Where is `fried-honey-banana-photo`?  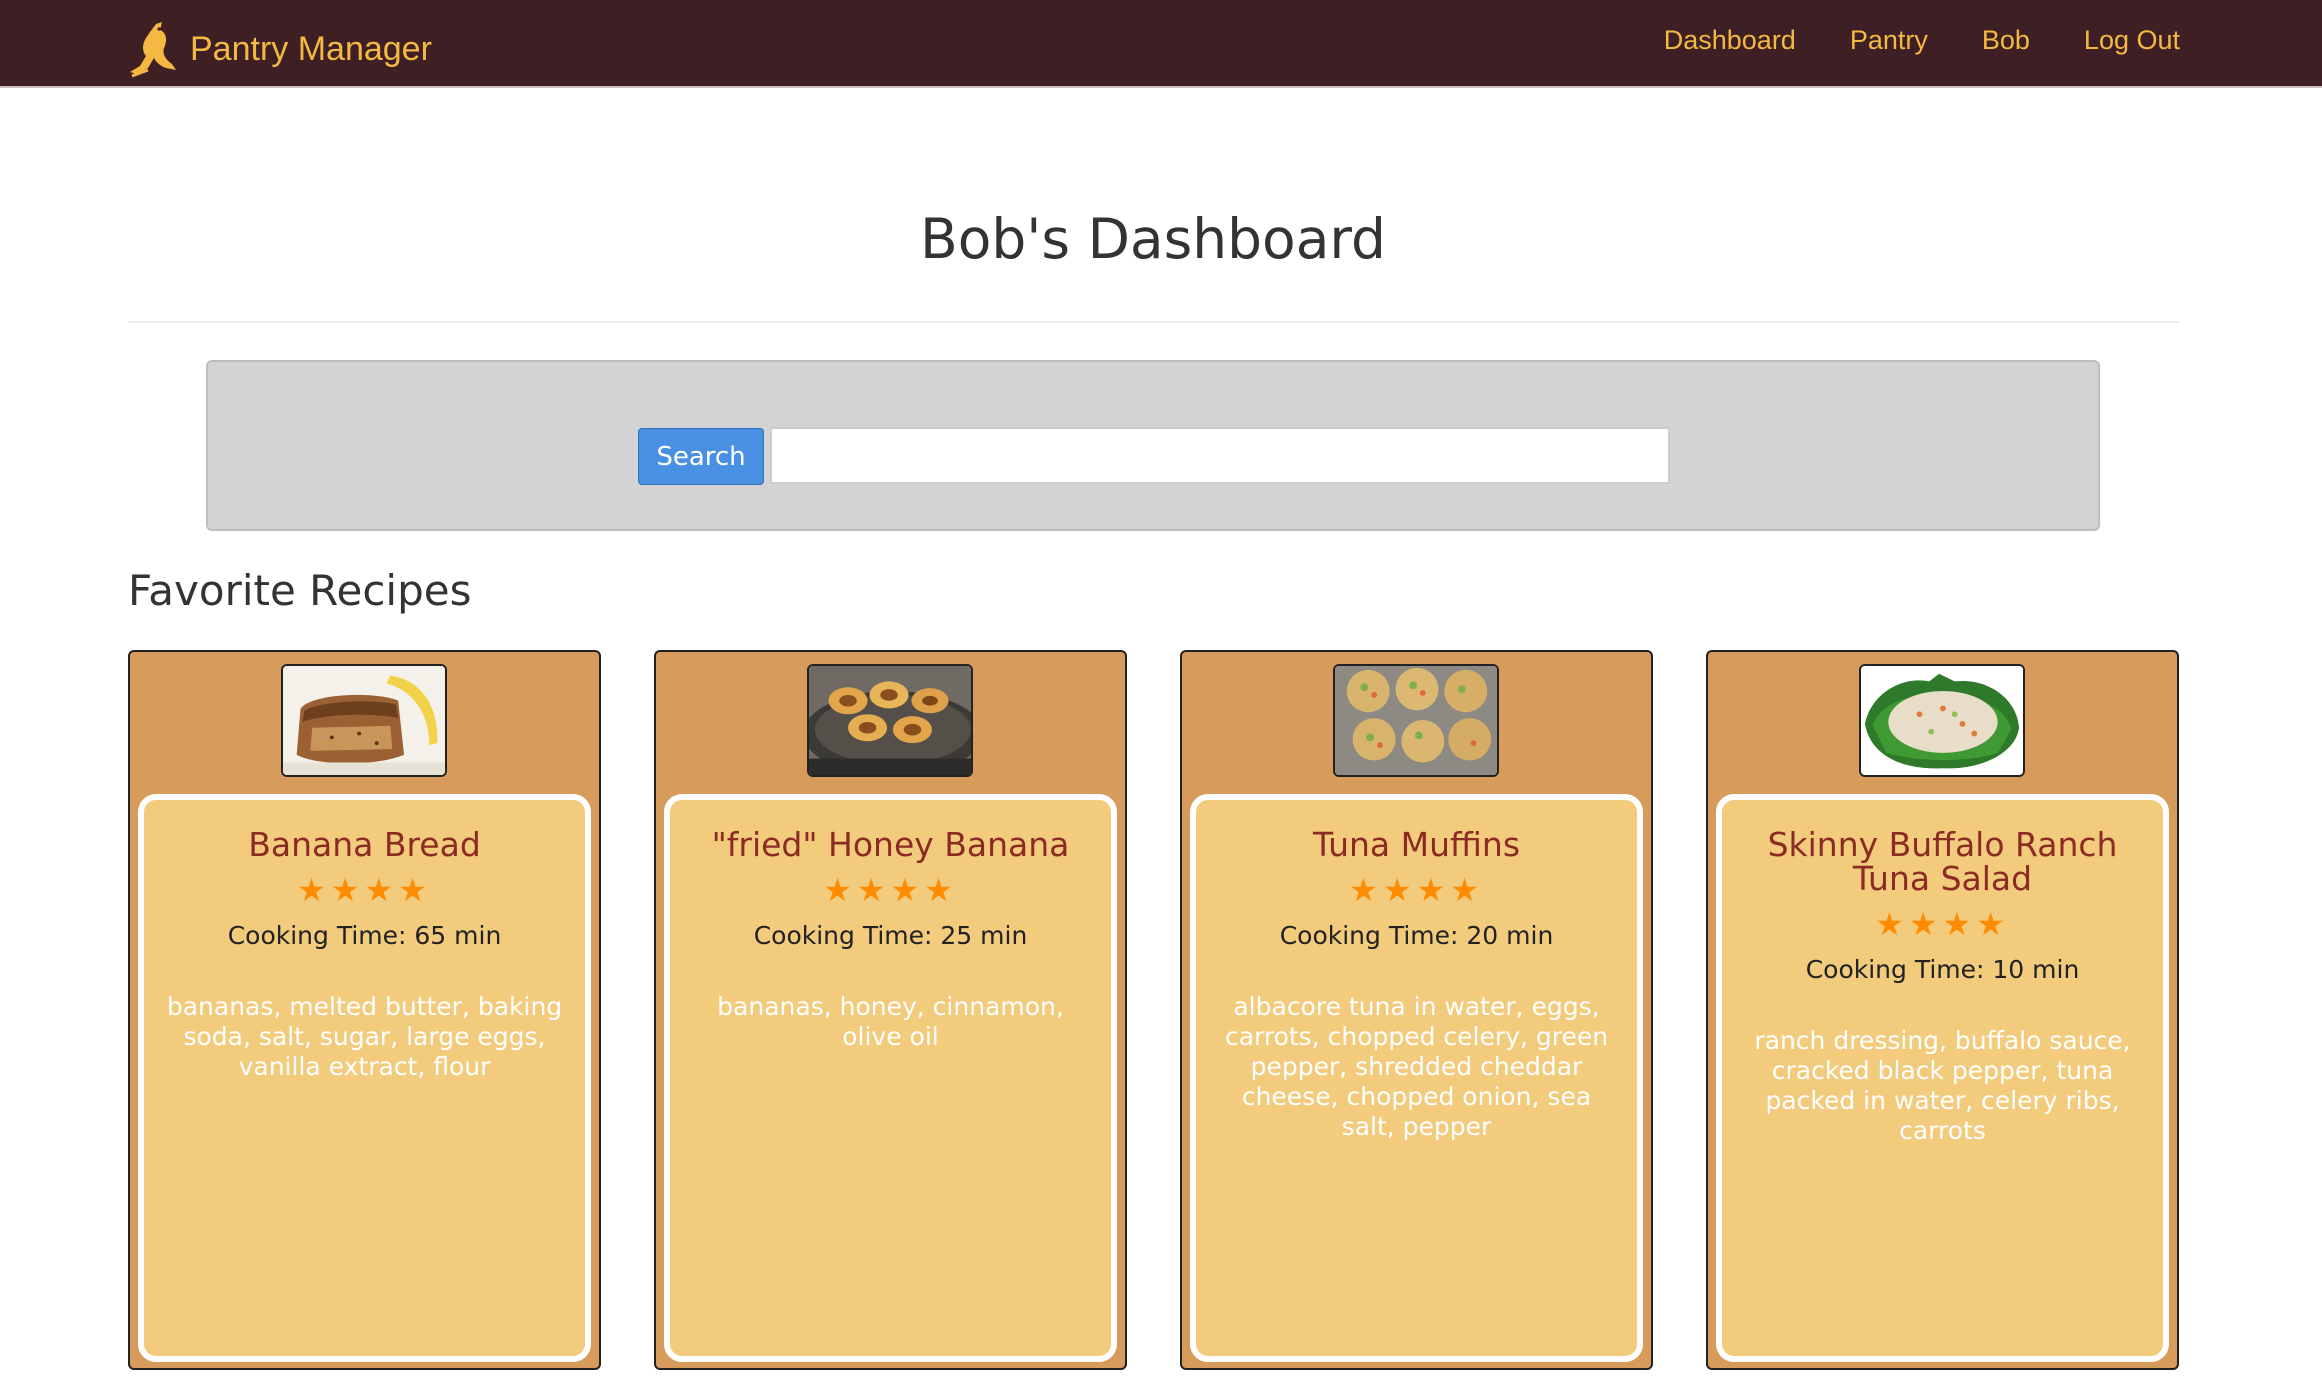
fried-honey-banana-photo is located at coordinates (890, 720).